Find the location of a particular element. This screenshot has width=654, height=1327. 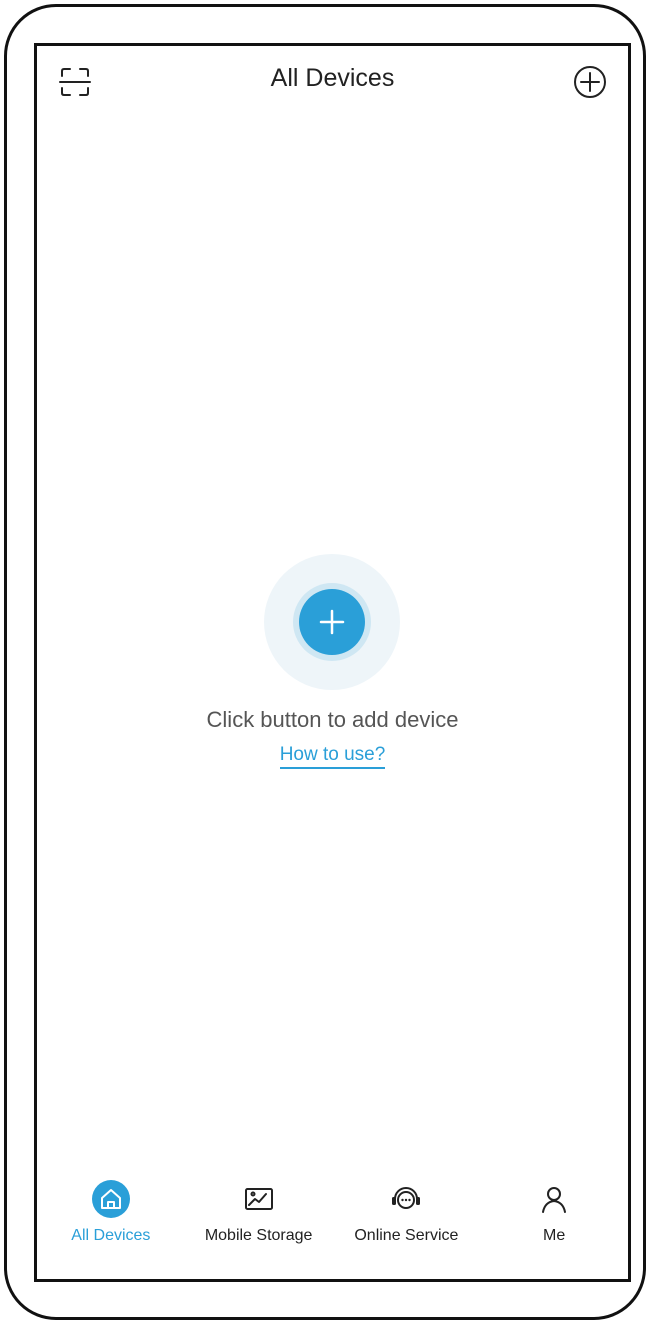

tab-all-devices: All Devices is located at coordinates (111, 1224).